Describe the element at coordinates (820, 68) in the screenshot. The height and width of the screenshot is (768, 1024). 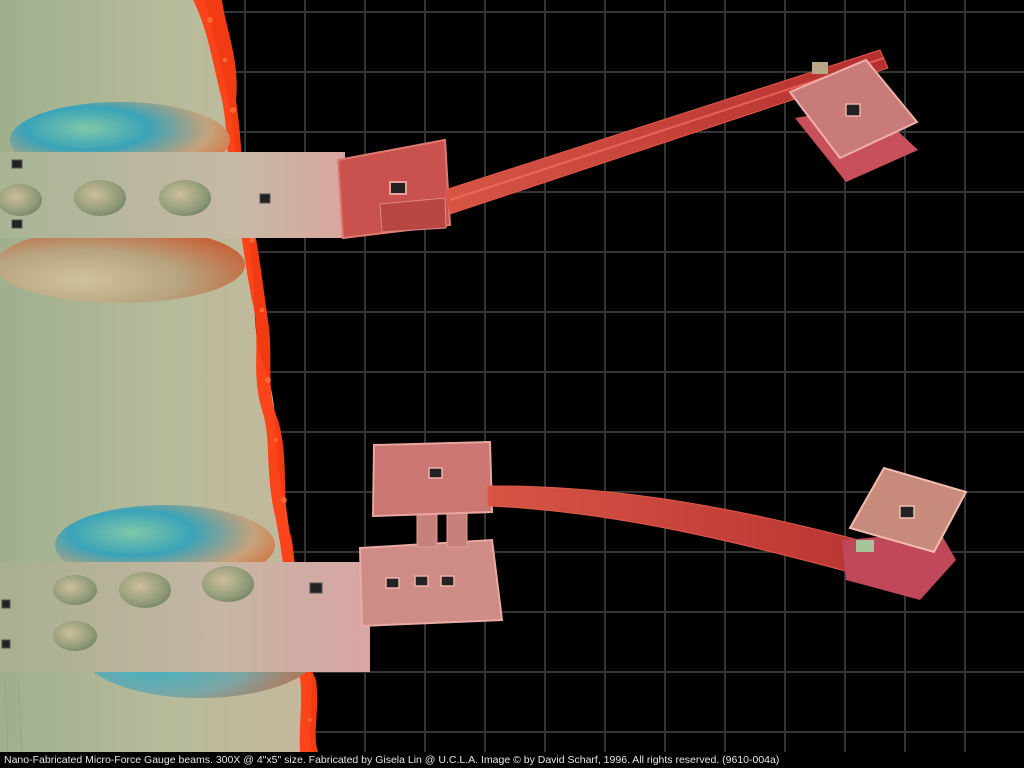
I see `upper-tip-block` at that location.